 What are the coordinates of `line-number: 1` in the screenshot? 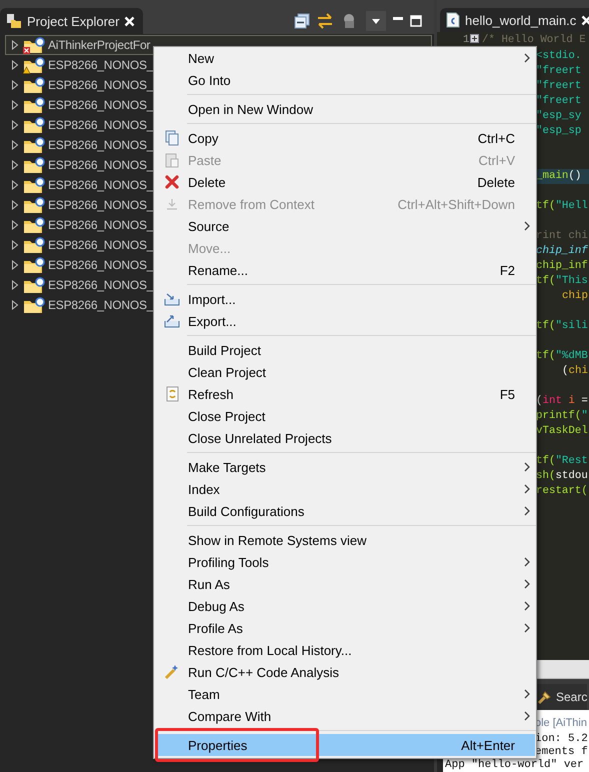 It's located at (466, 40).